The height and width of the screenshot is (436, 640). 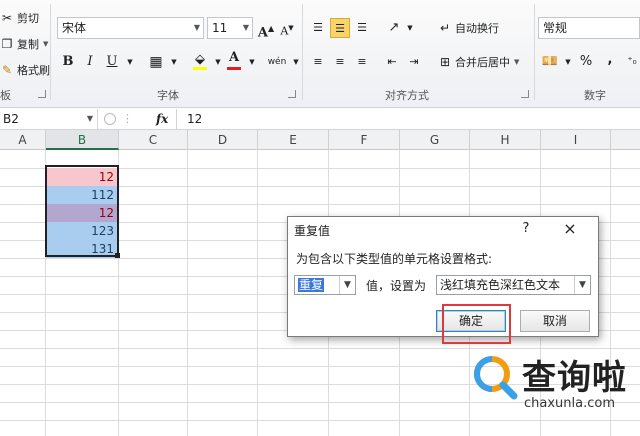 I want to click on percent-button: %, so click(x=586, y=62).